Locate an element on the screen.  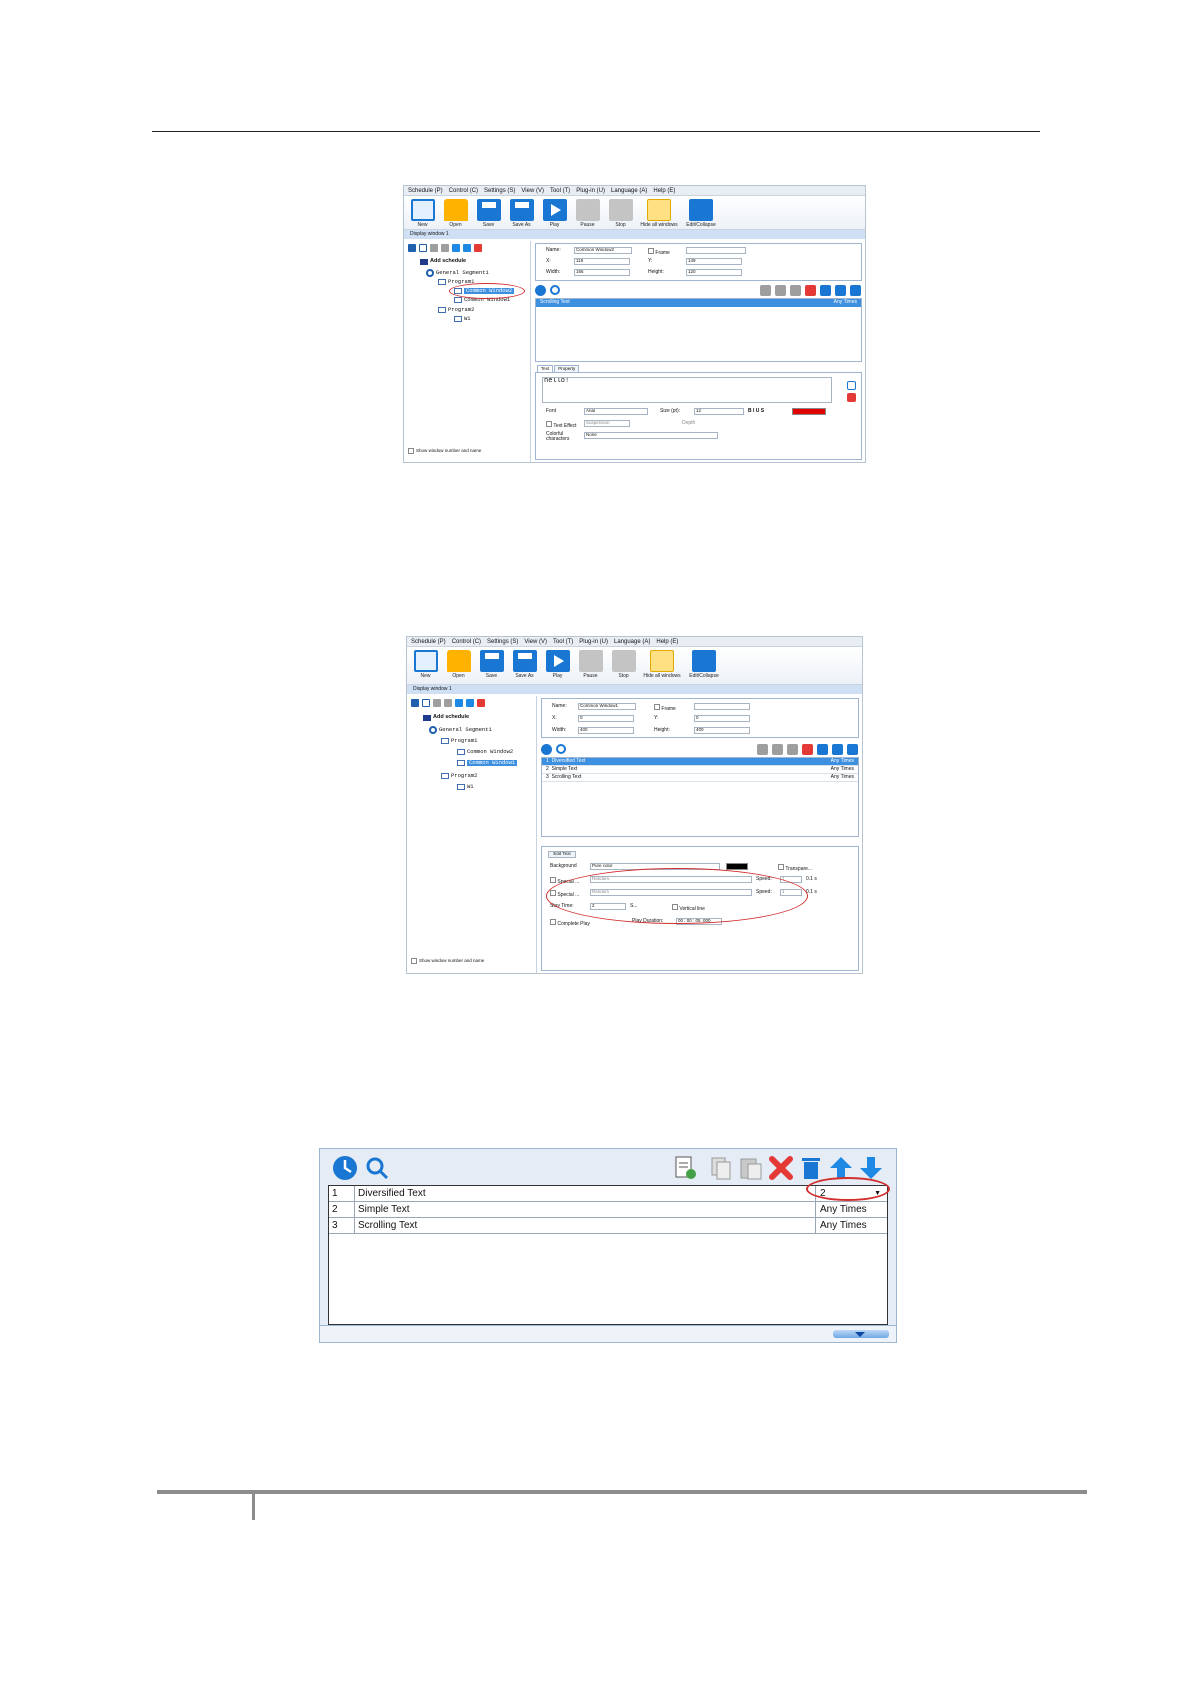
name-field: Common Window2 is located at coordinates (603, 250).